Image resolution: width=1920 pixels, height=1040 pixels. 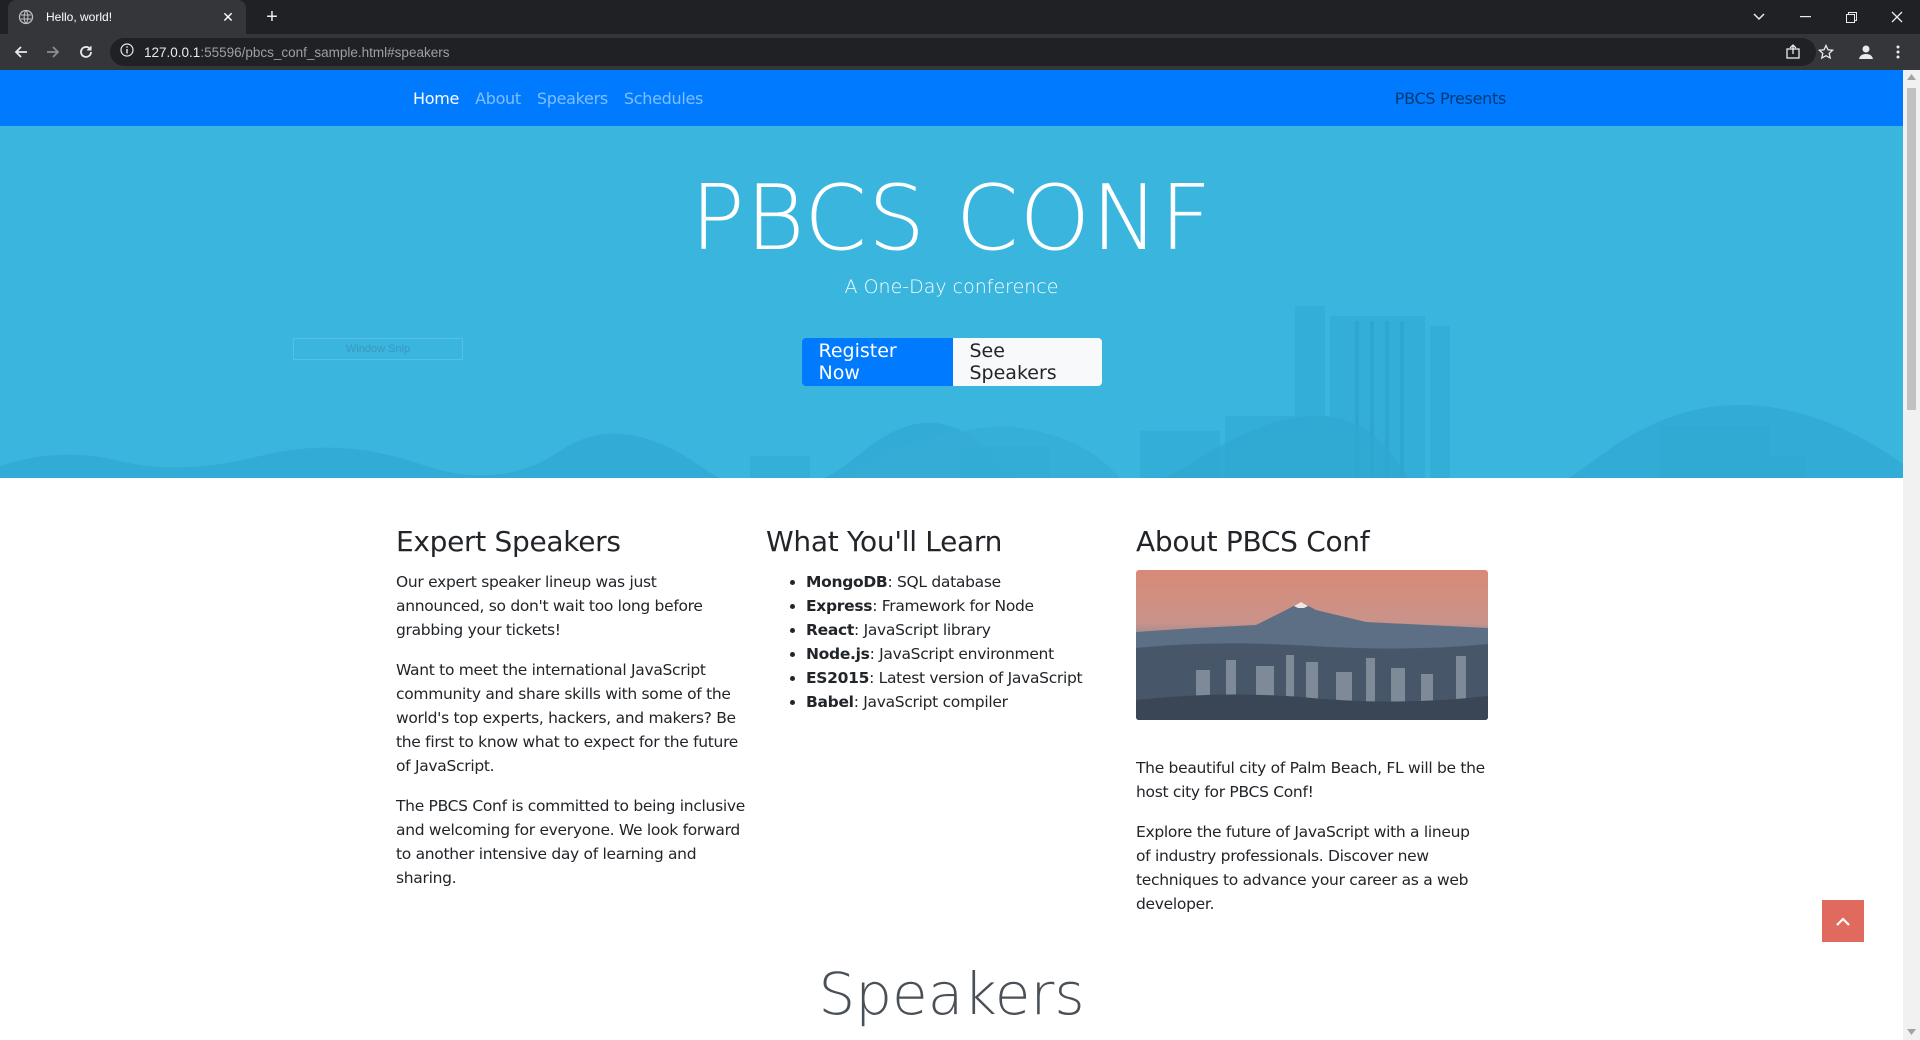 I want to click on list-item-term: Babel, so click(x=830, y=702).